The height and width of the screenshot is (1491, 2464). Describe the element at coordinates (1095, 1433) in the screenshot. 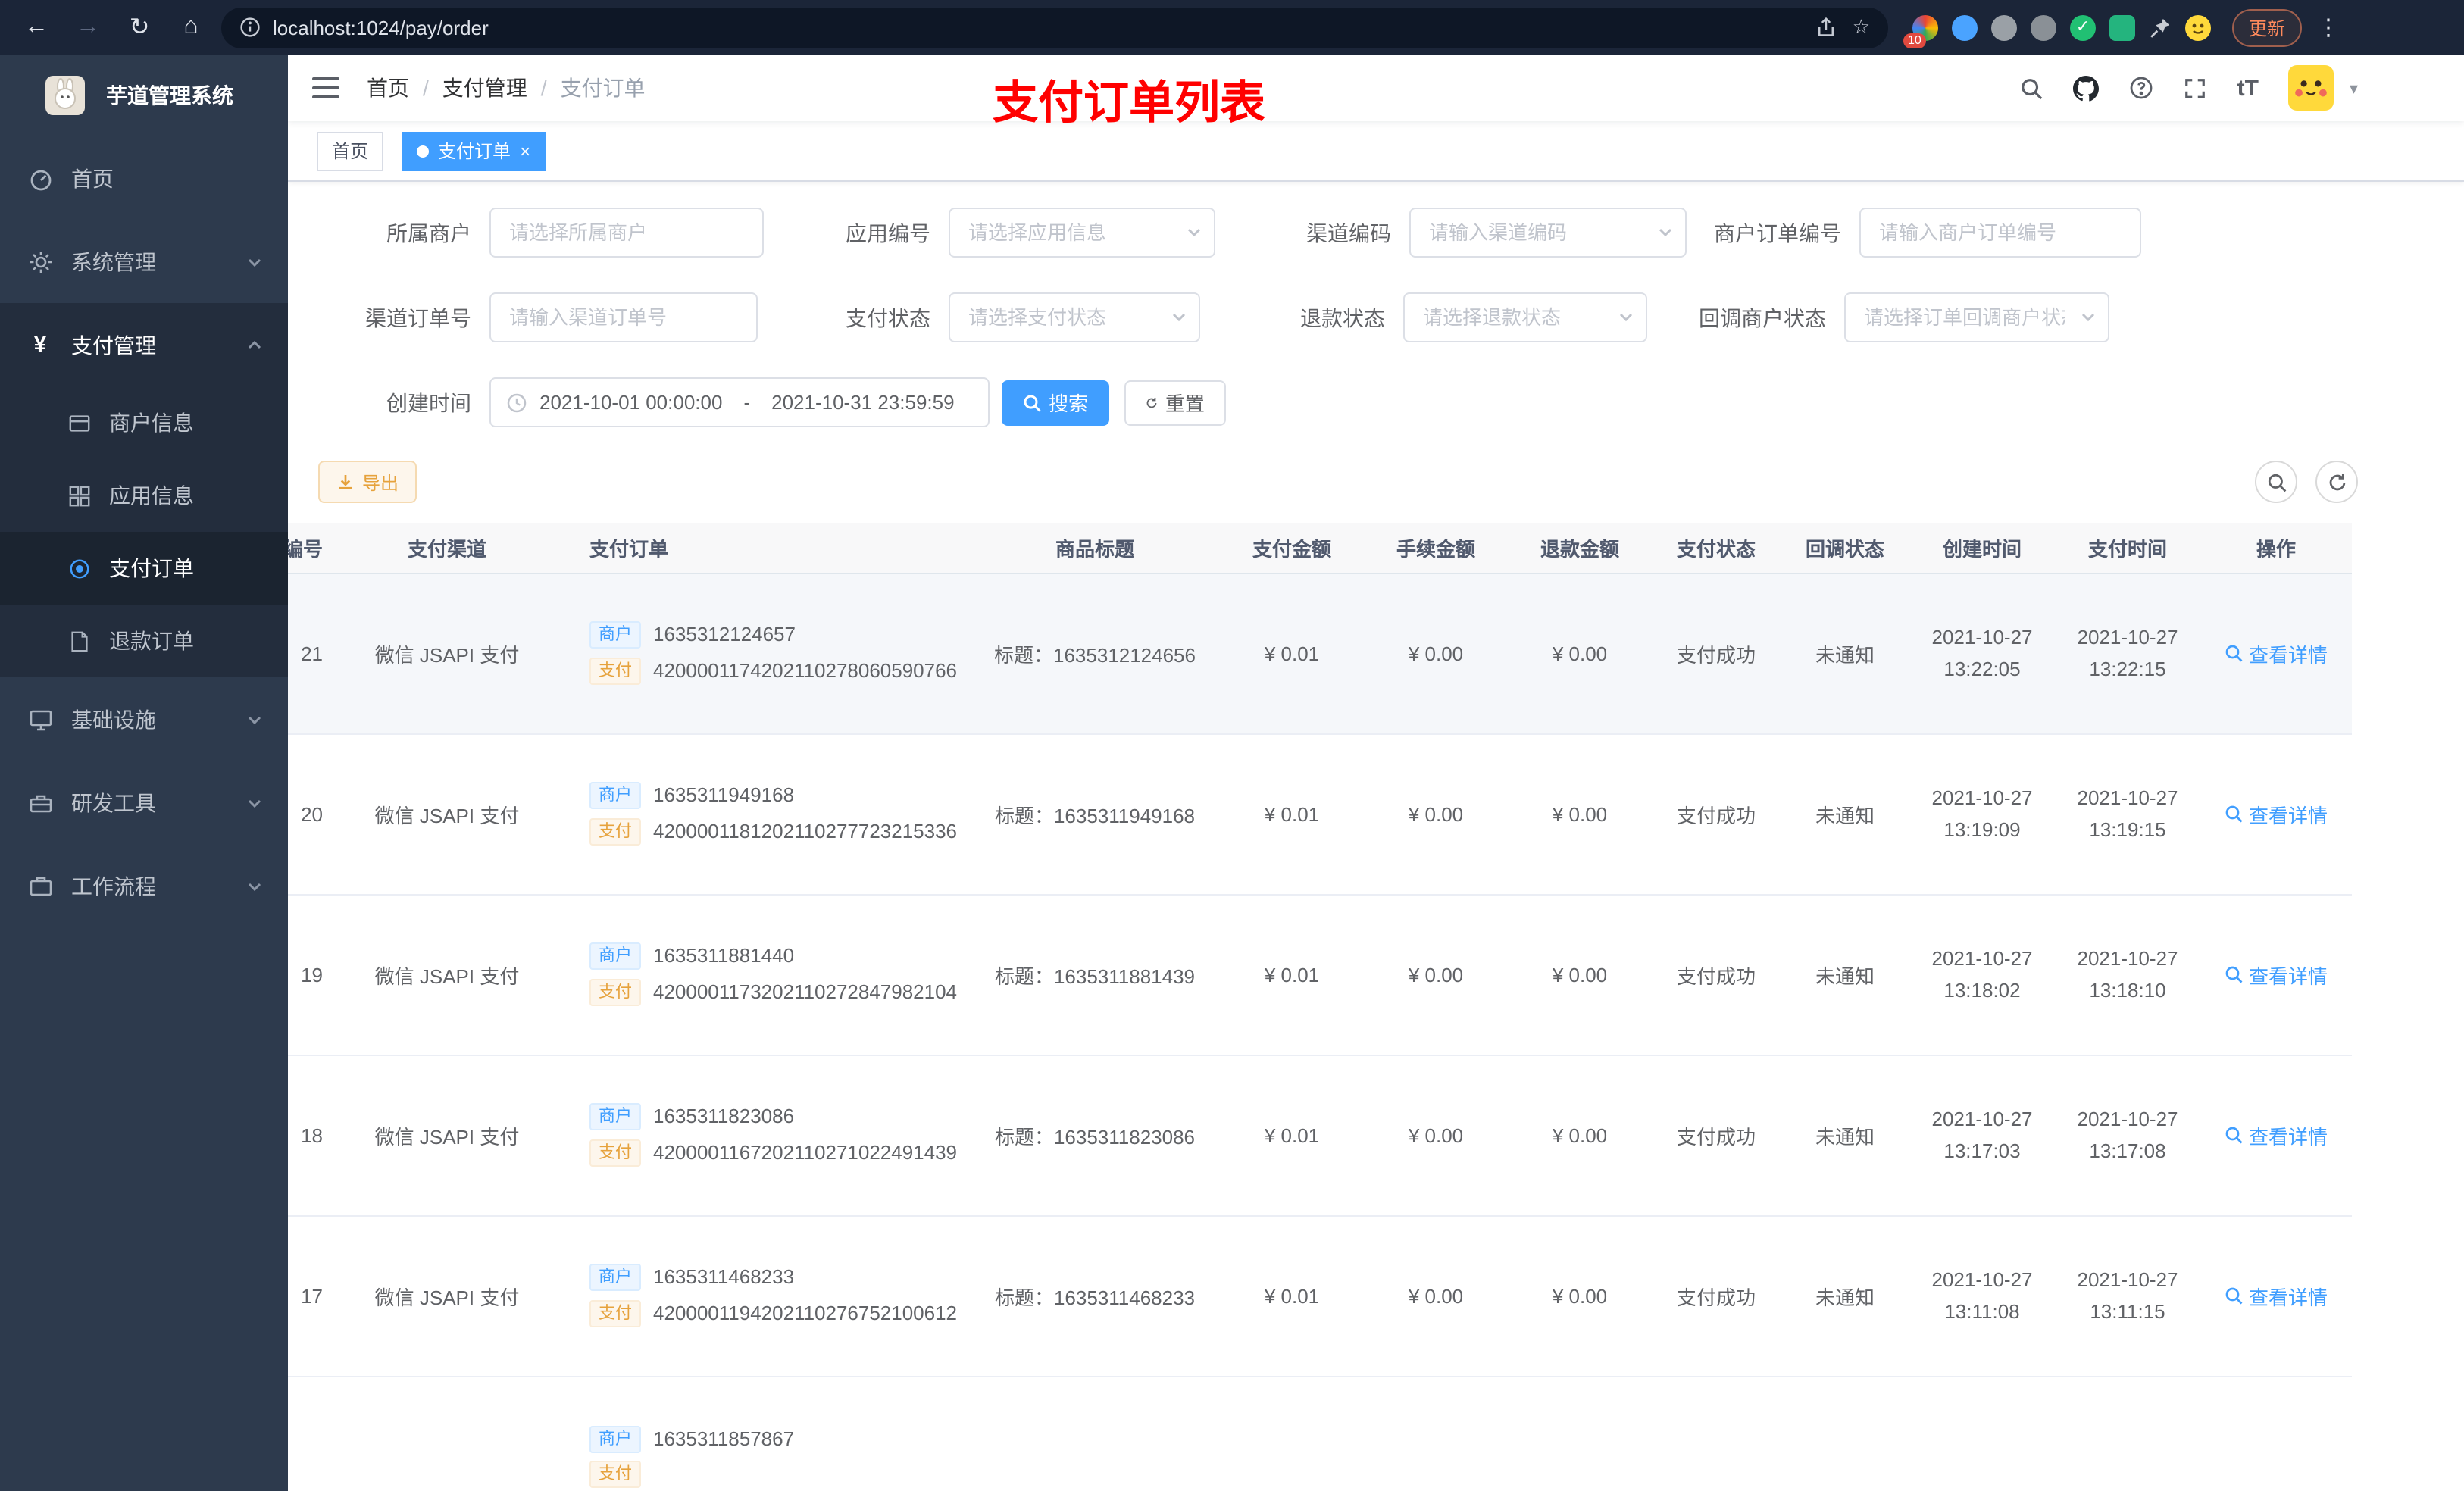

I see `cell-title` at that location.